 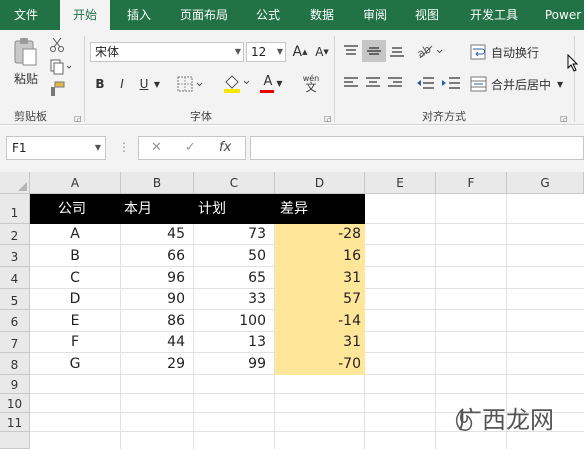 What do you see at coordinates (322, 15) in the screenshot?
I see `tab-data: 数据` at bounding box center [322, 15].